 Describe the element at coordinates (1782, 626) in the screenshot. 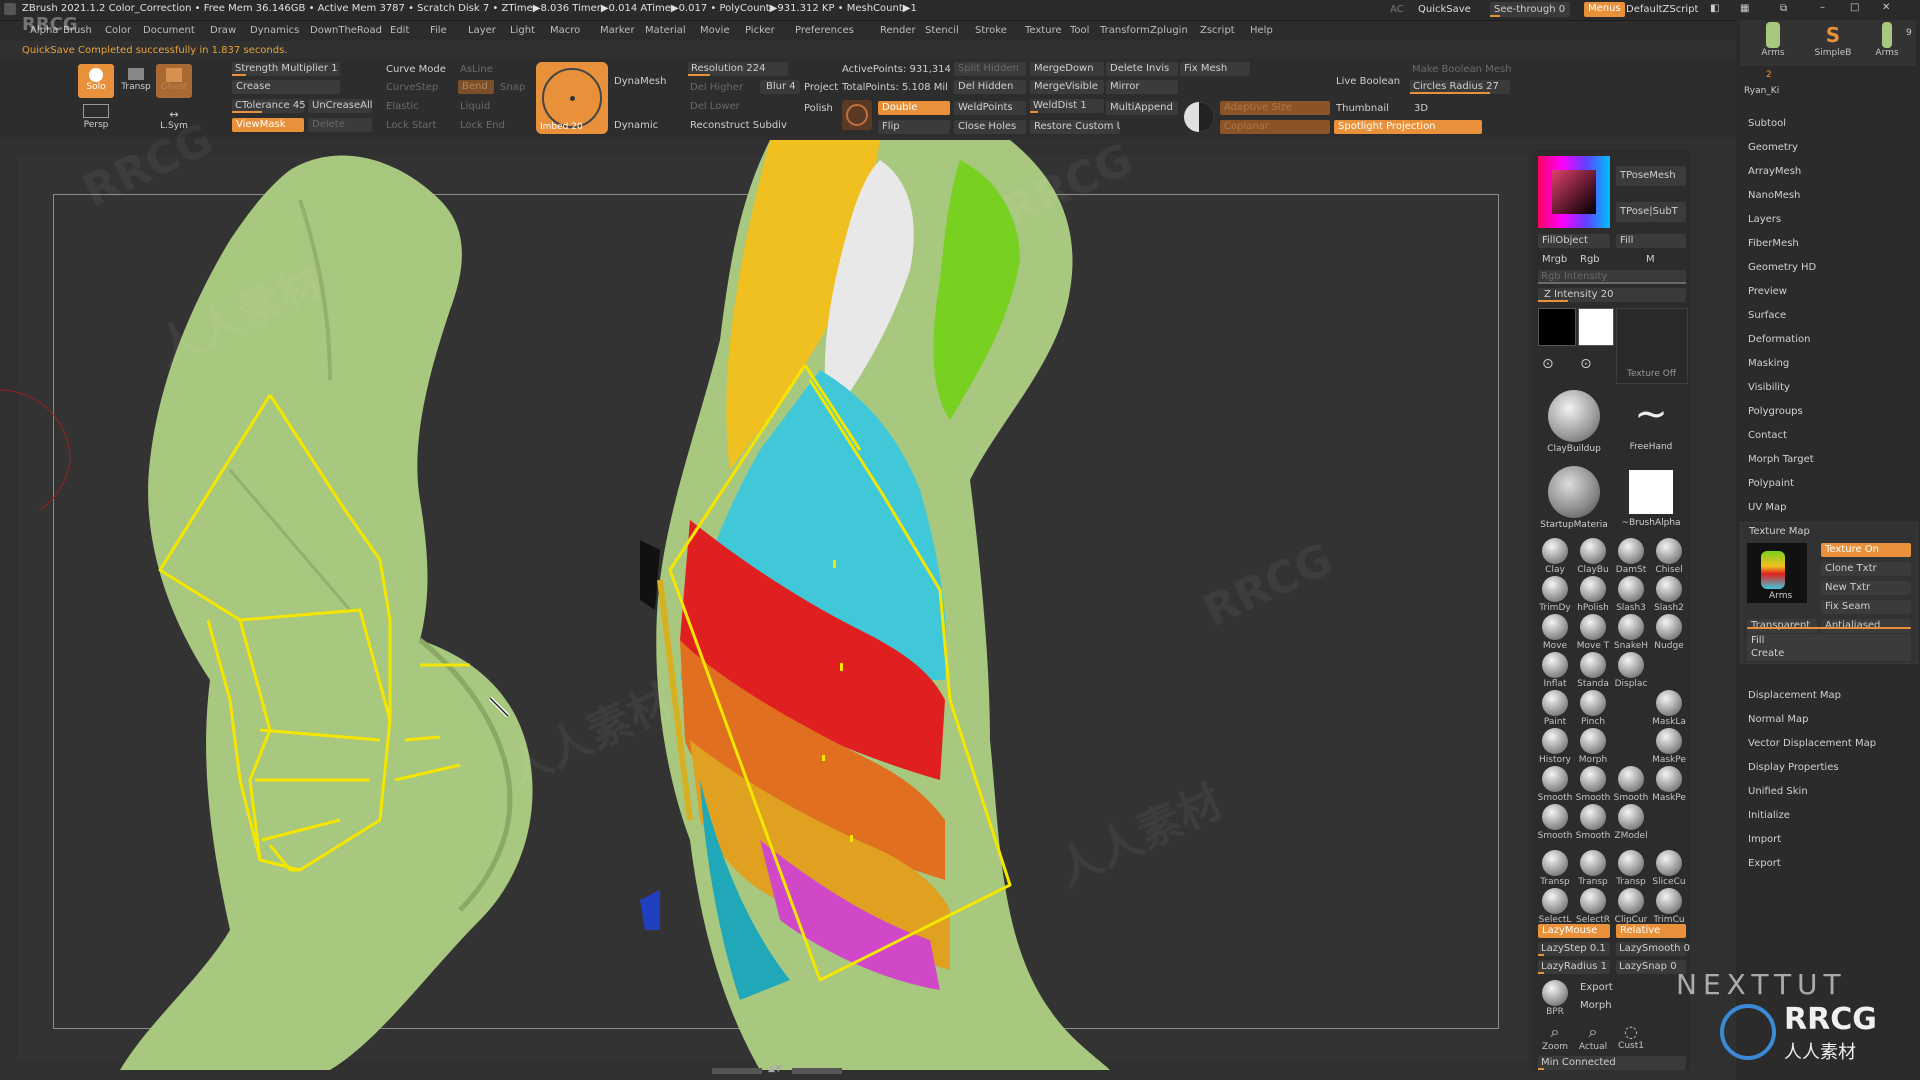

I see `transparent-button: Transparent` at that location.